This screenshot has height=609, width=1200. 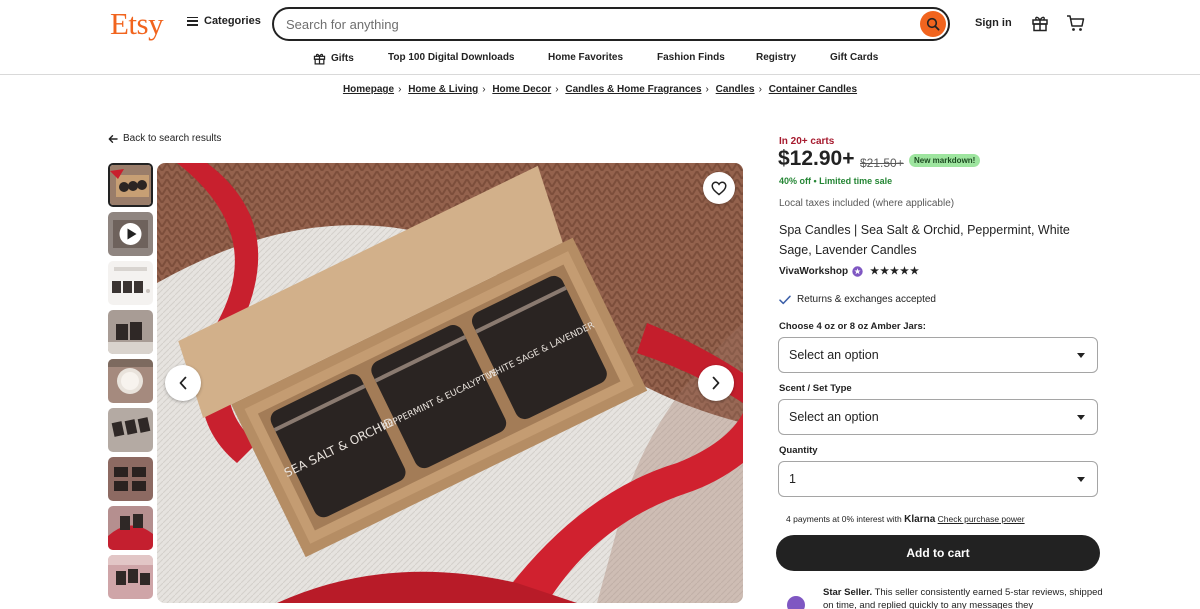 I want to click on search-button, so click(x=933, y=24).